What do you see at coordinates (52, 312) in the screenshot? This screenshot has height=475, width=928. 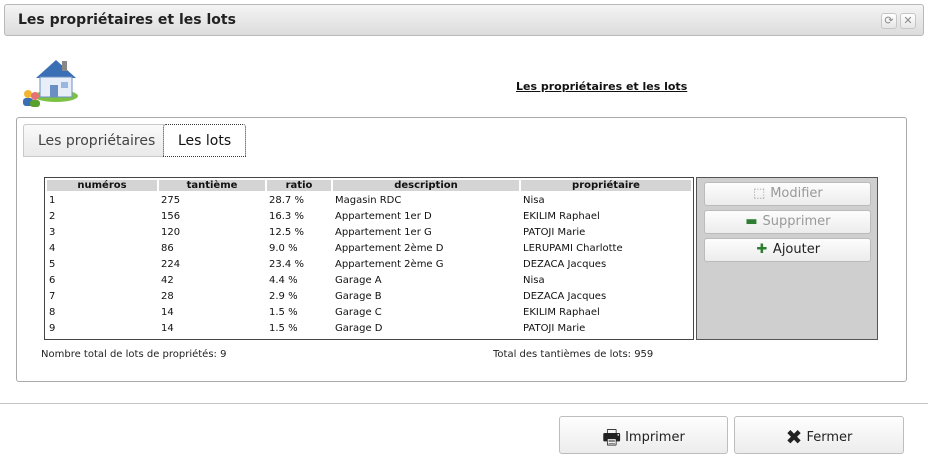 I see `table-cell: 8` at bounding box center [52, 312].